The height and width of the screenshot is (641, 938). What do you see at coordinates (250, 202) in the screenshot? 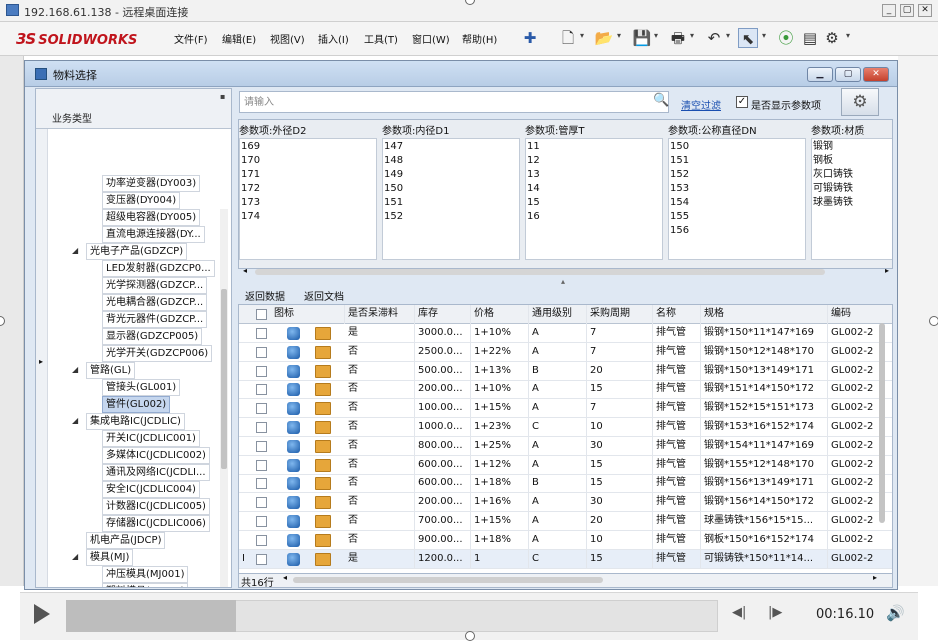
I see `param-value-item: 173` at bounding box center [250, 202].